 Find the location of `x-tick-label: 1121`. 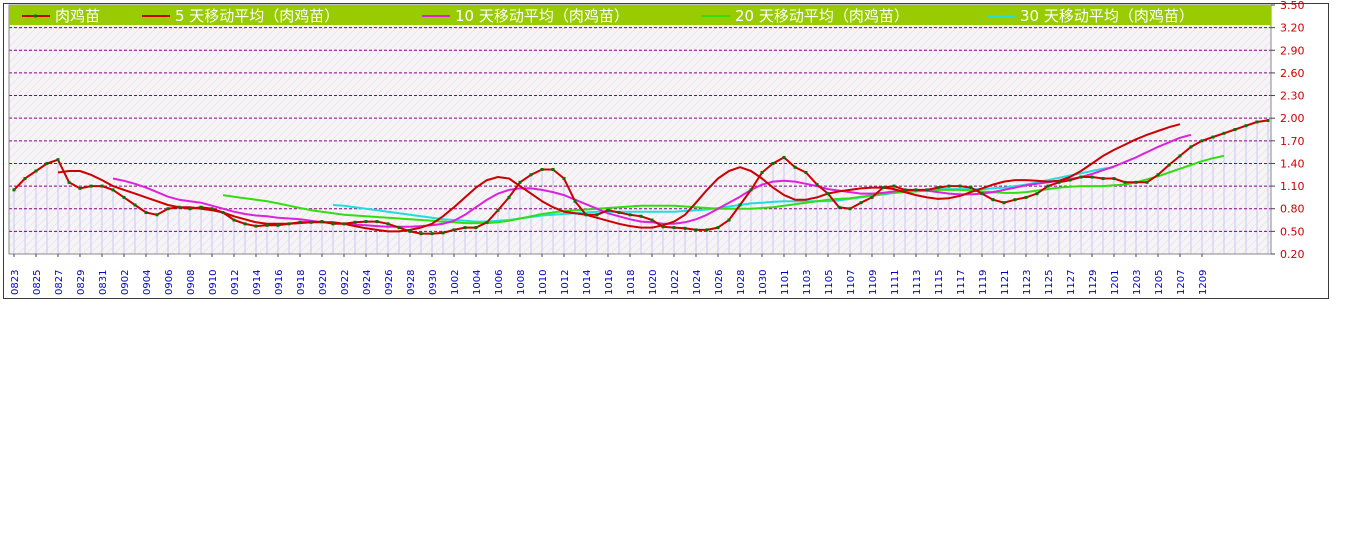

x-tick-label: 1121 is located at coordinates (1005, 282).